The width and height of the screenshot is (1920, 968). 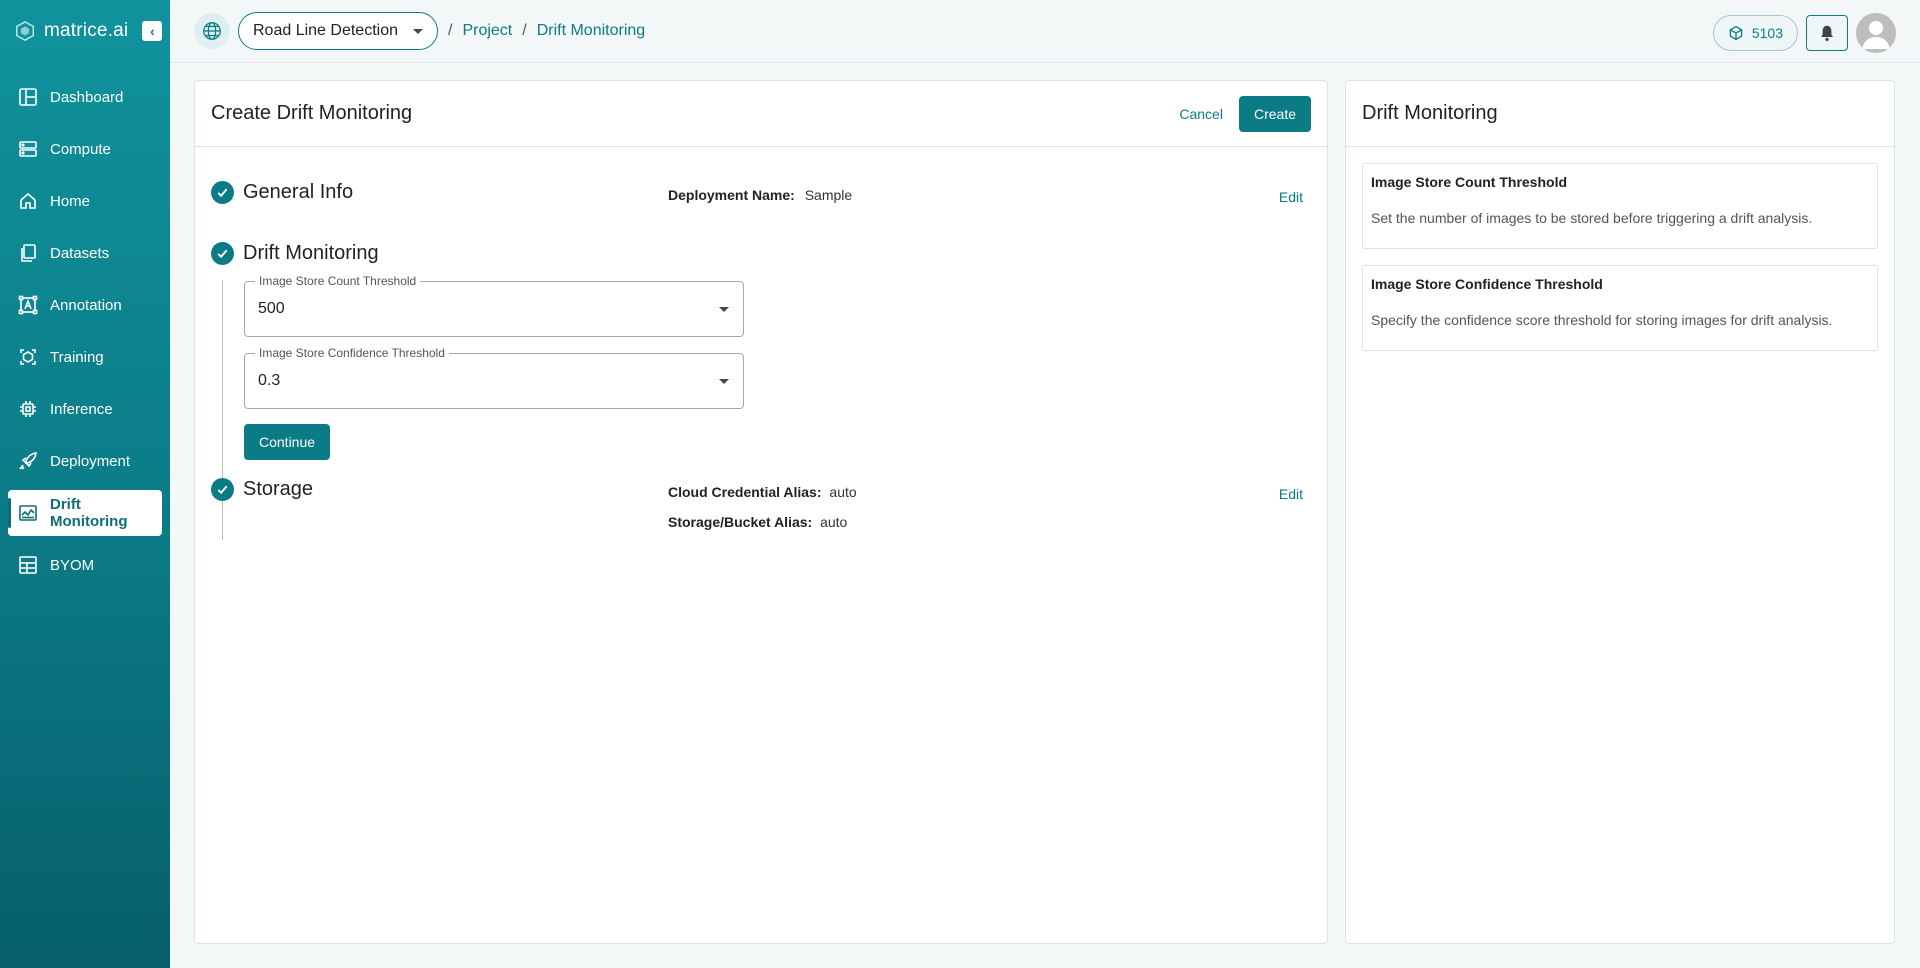 I want to click on edit-general-info-button: Edit, so click(x=1291, y=197).